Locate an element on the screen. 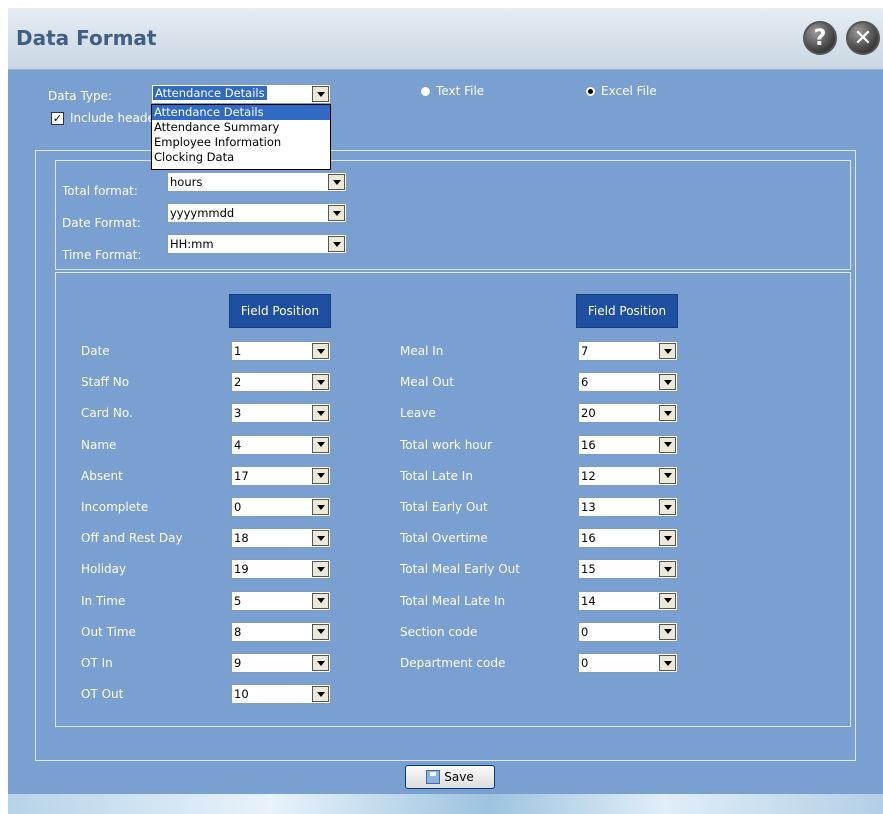 The image size is (883, 814). excel-file-radio is located at coordinates (590, 91).